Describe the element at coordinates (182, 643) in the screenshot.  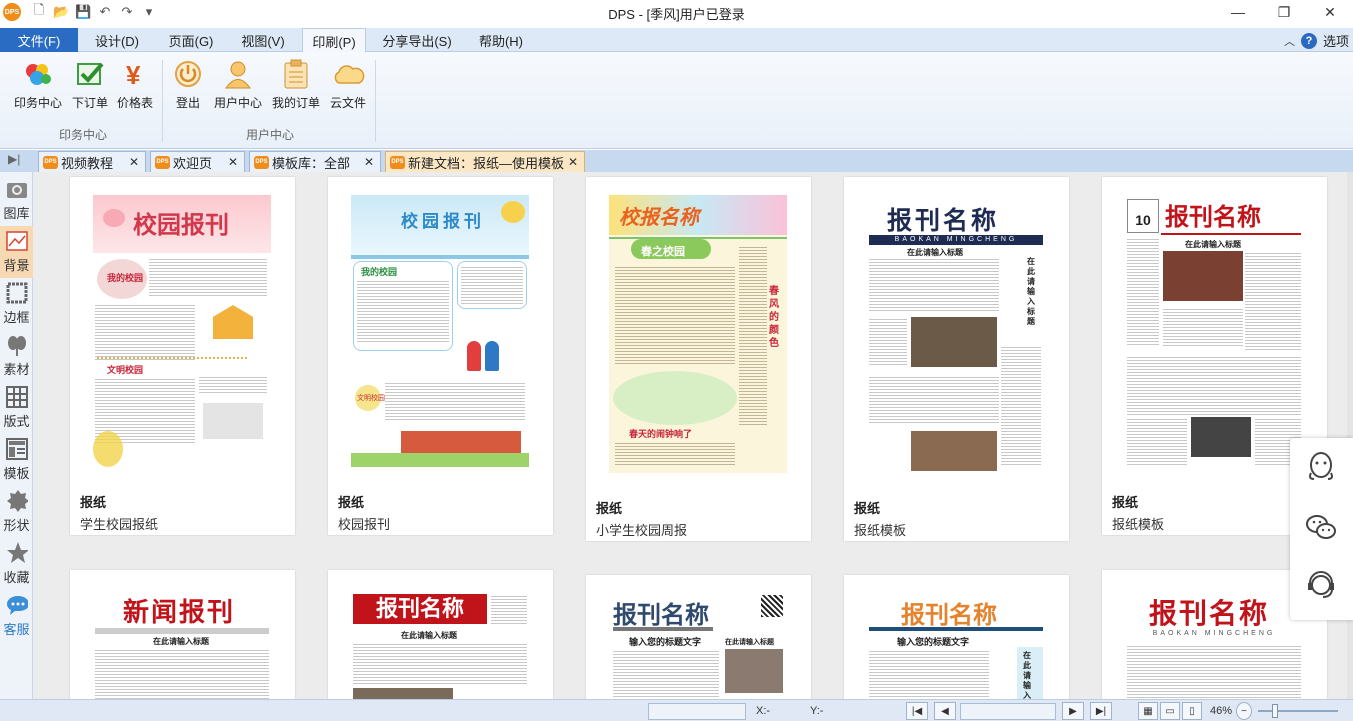
I see `template-thumbnail: 新闻报刊 在此请输入标题` at that location.